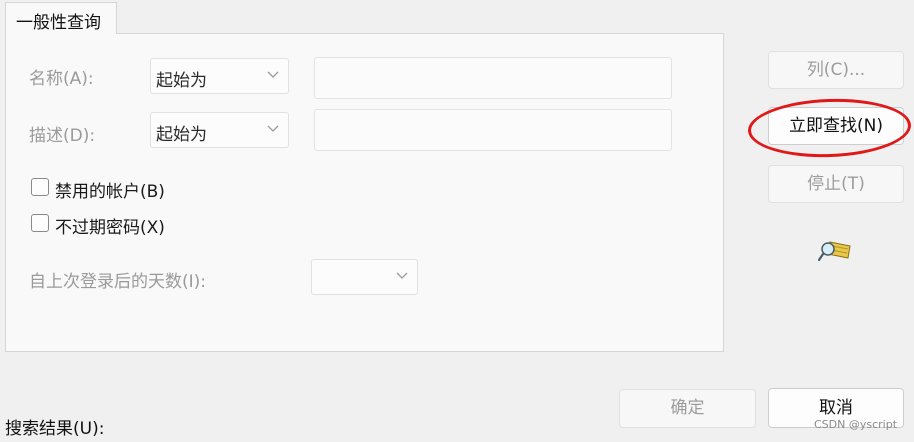  I want to click on tab-general-query: 一般性查询, so click(61, 18).